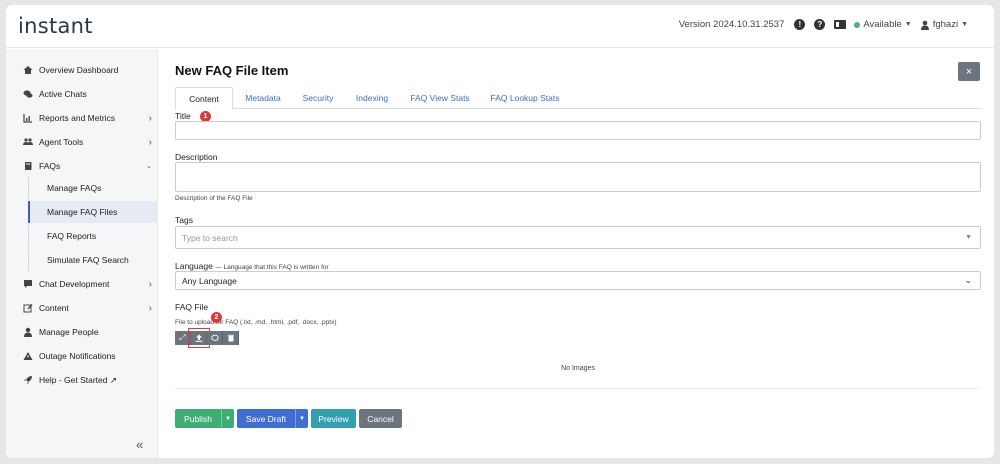 The height and width of the screenshot is (464, 1000). I want to click on tab-metadata: Metadata, so click(263, 98).